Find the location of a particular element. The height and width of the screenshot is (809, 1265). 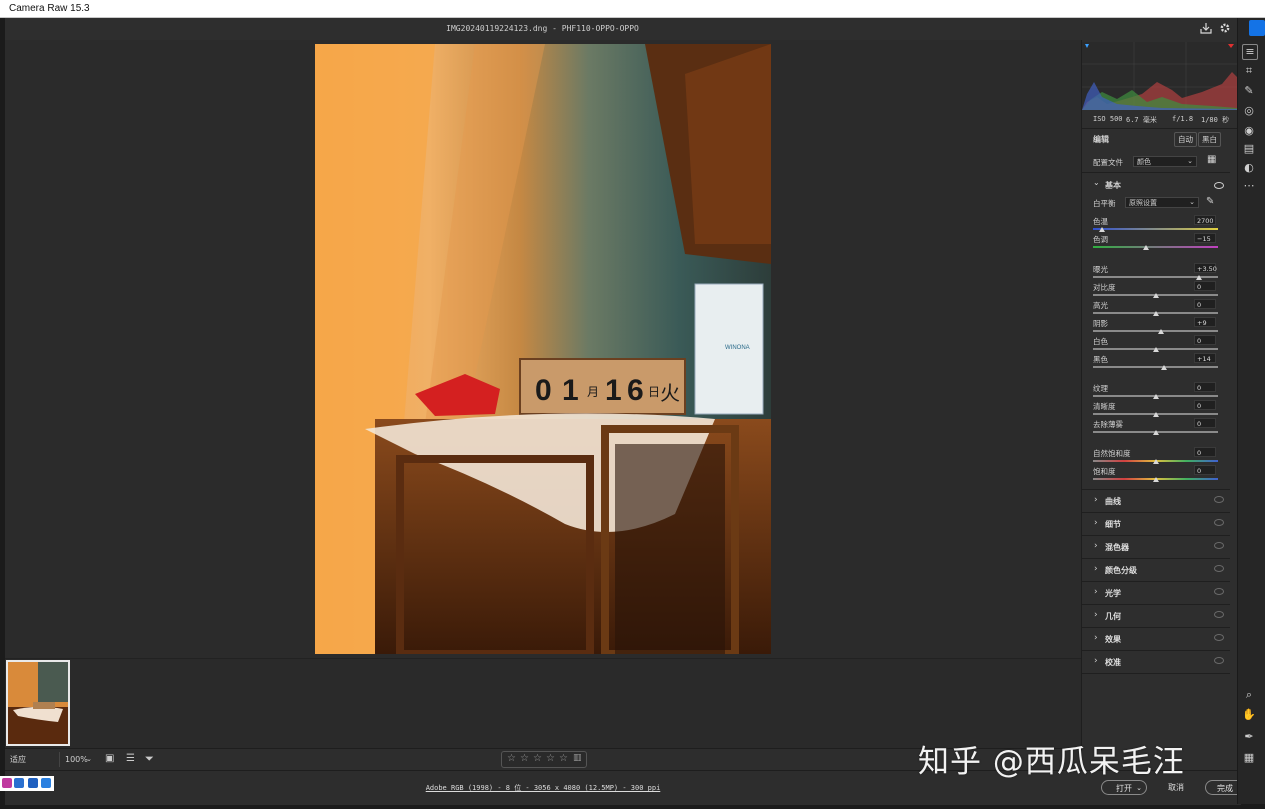

section-effects: › 效果 is located at coordinates (1156, 639).